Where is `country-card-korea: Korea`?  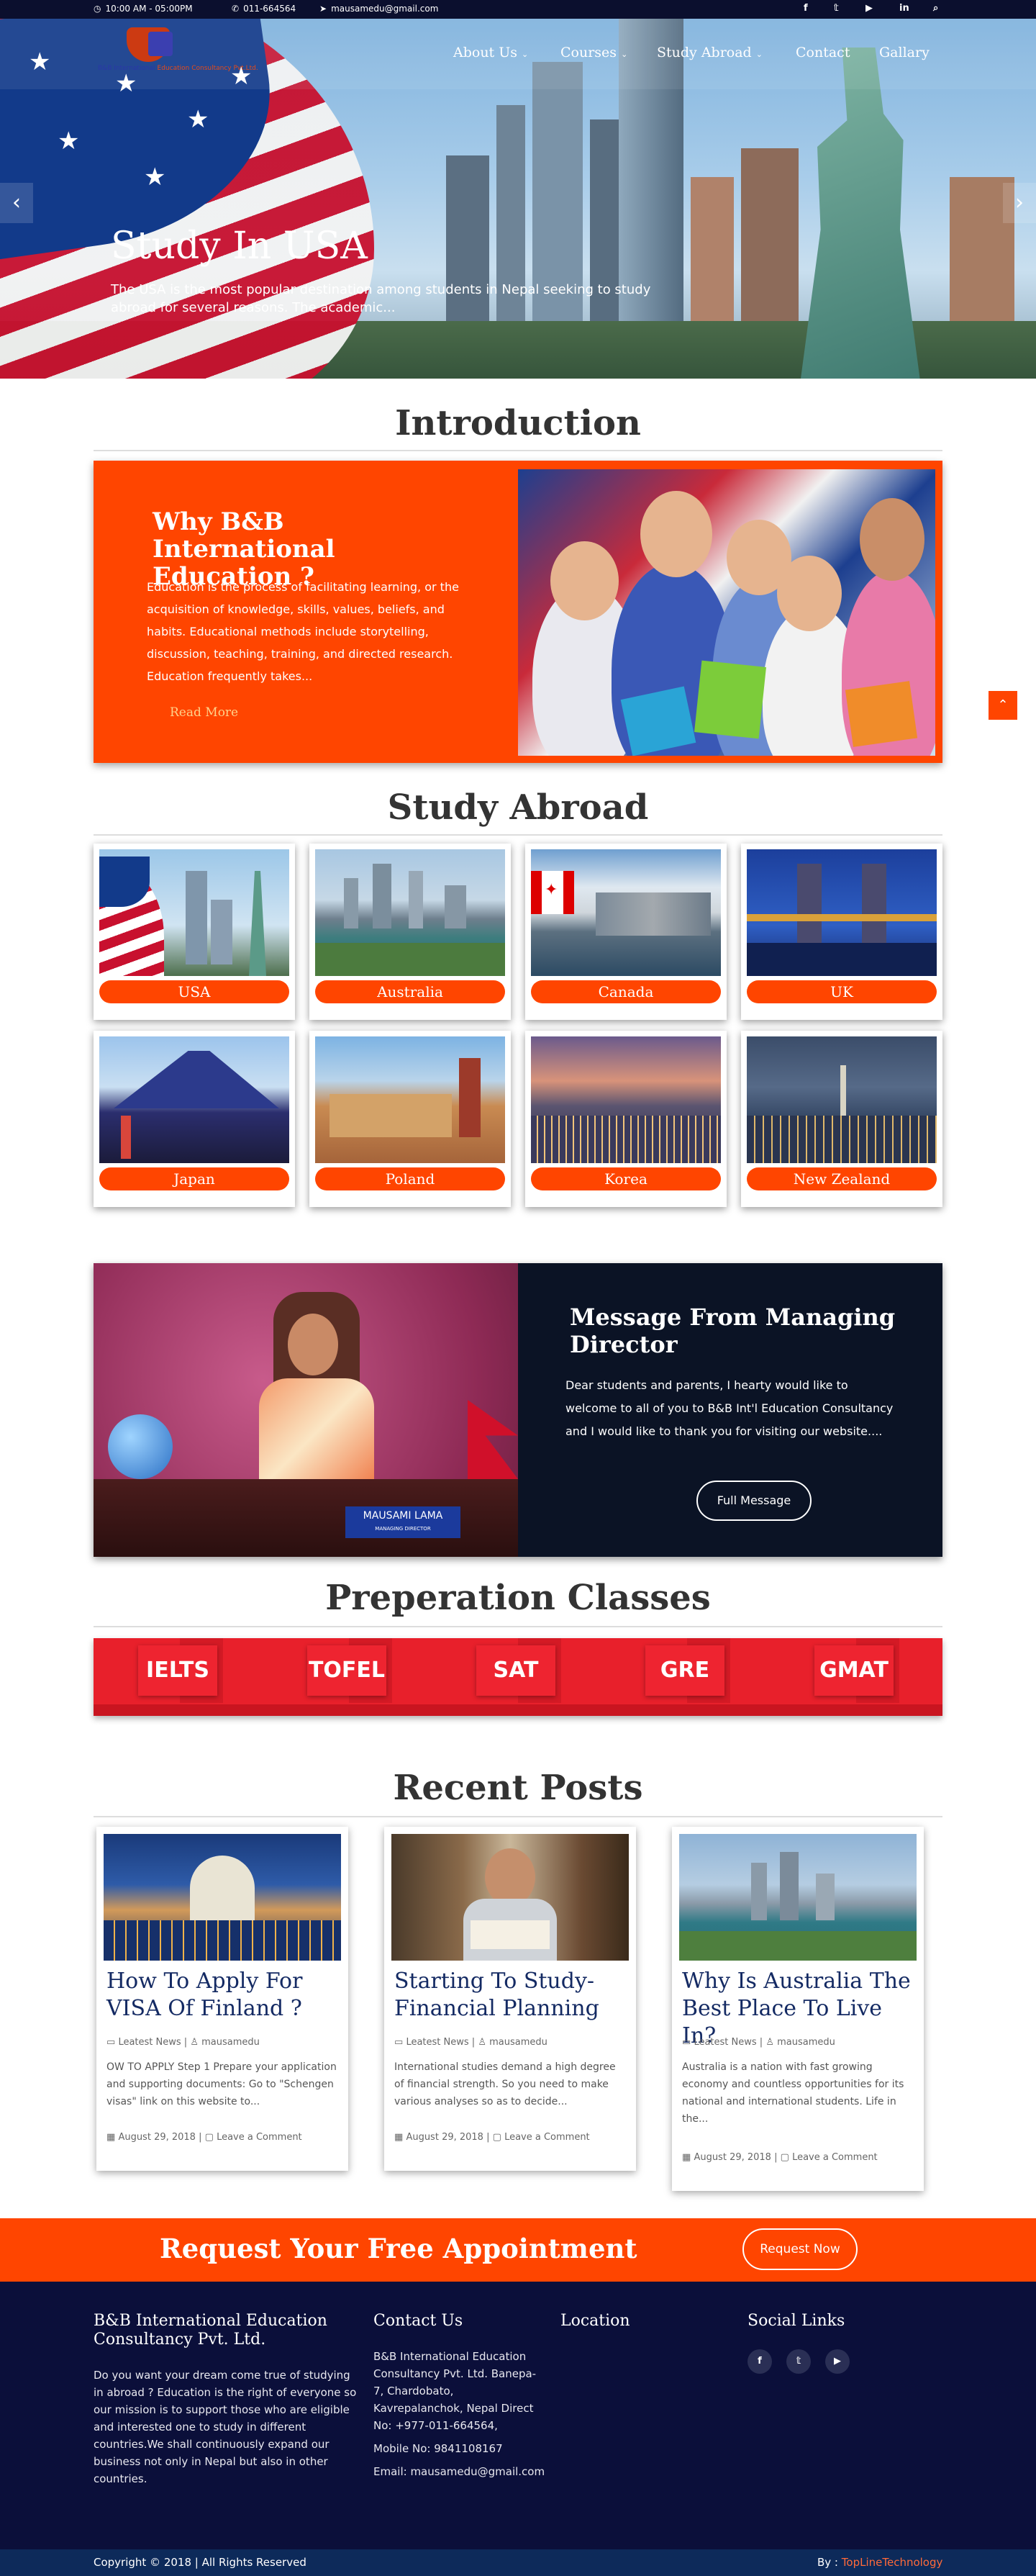 country-card-korea: Korea is located at coordinates (626, 1119).